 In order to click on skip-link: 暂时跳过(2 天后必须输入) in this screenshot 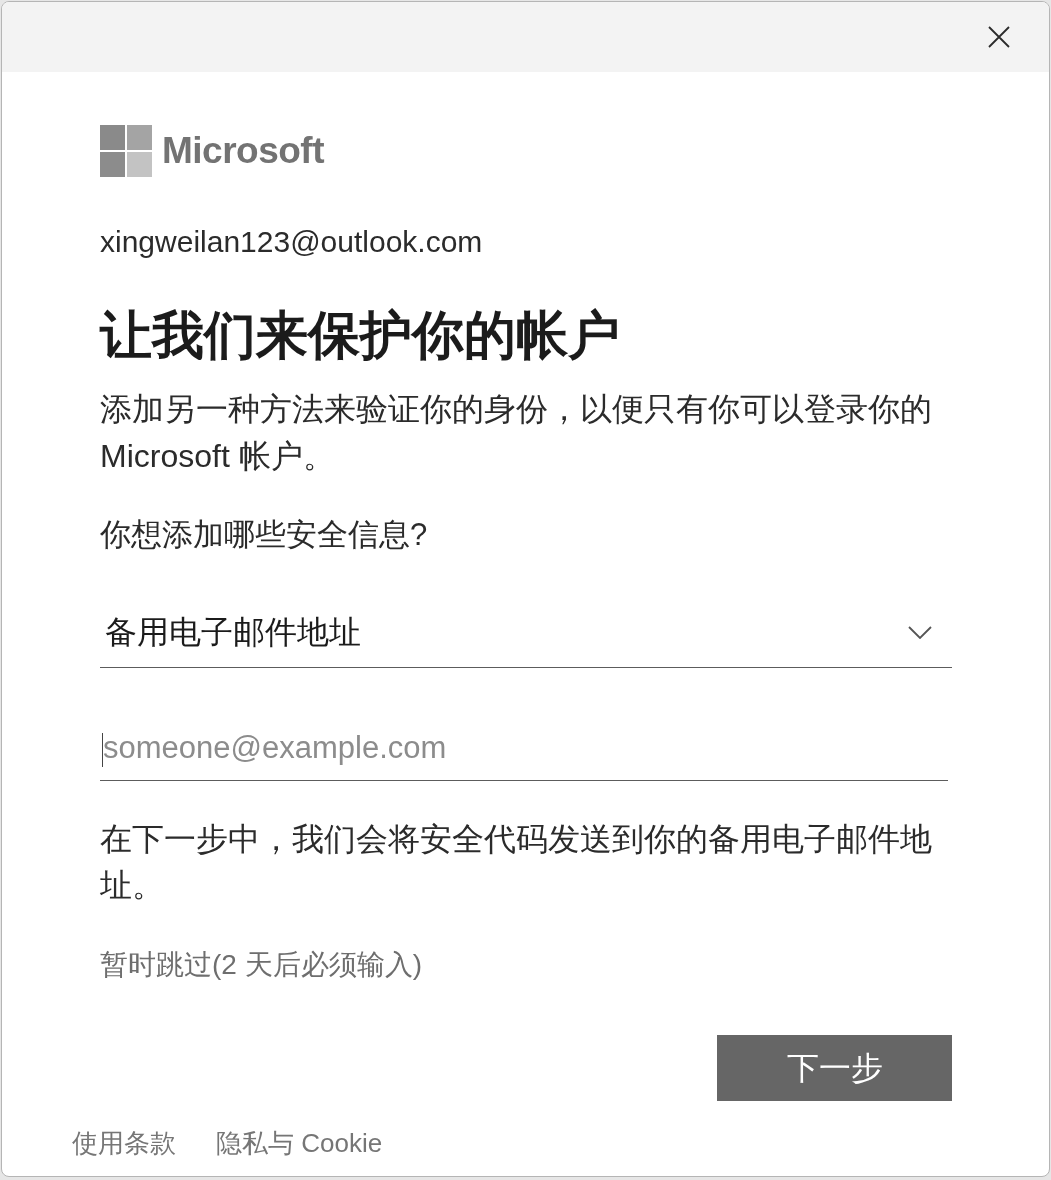, I will do `click(261, 965)`.